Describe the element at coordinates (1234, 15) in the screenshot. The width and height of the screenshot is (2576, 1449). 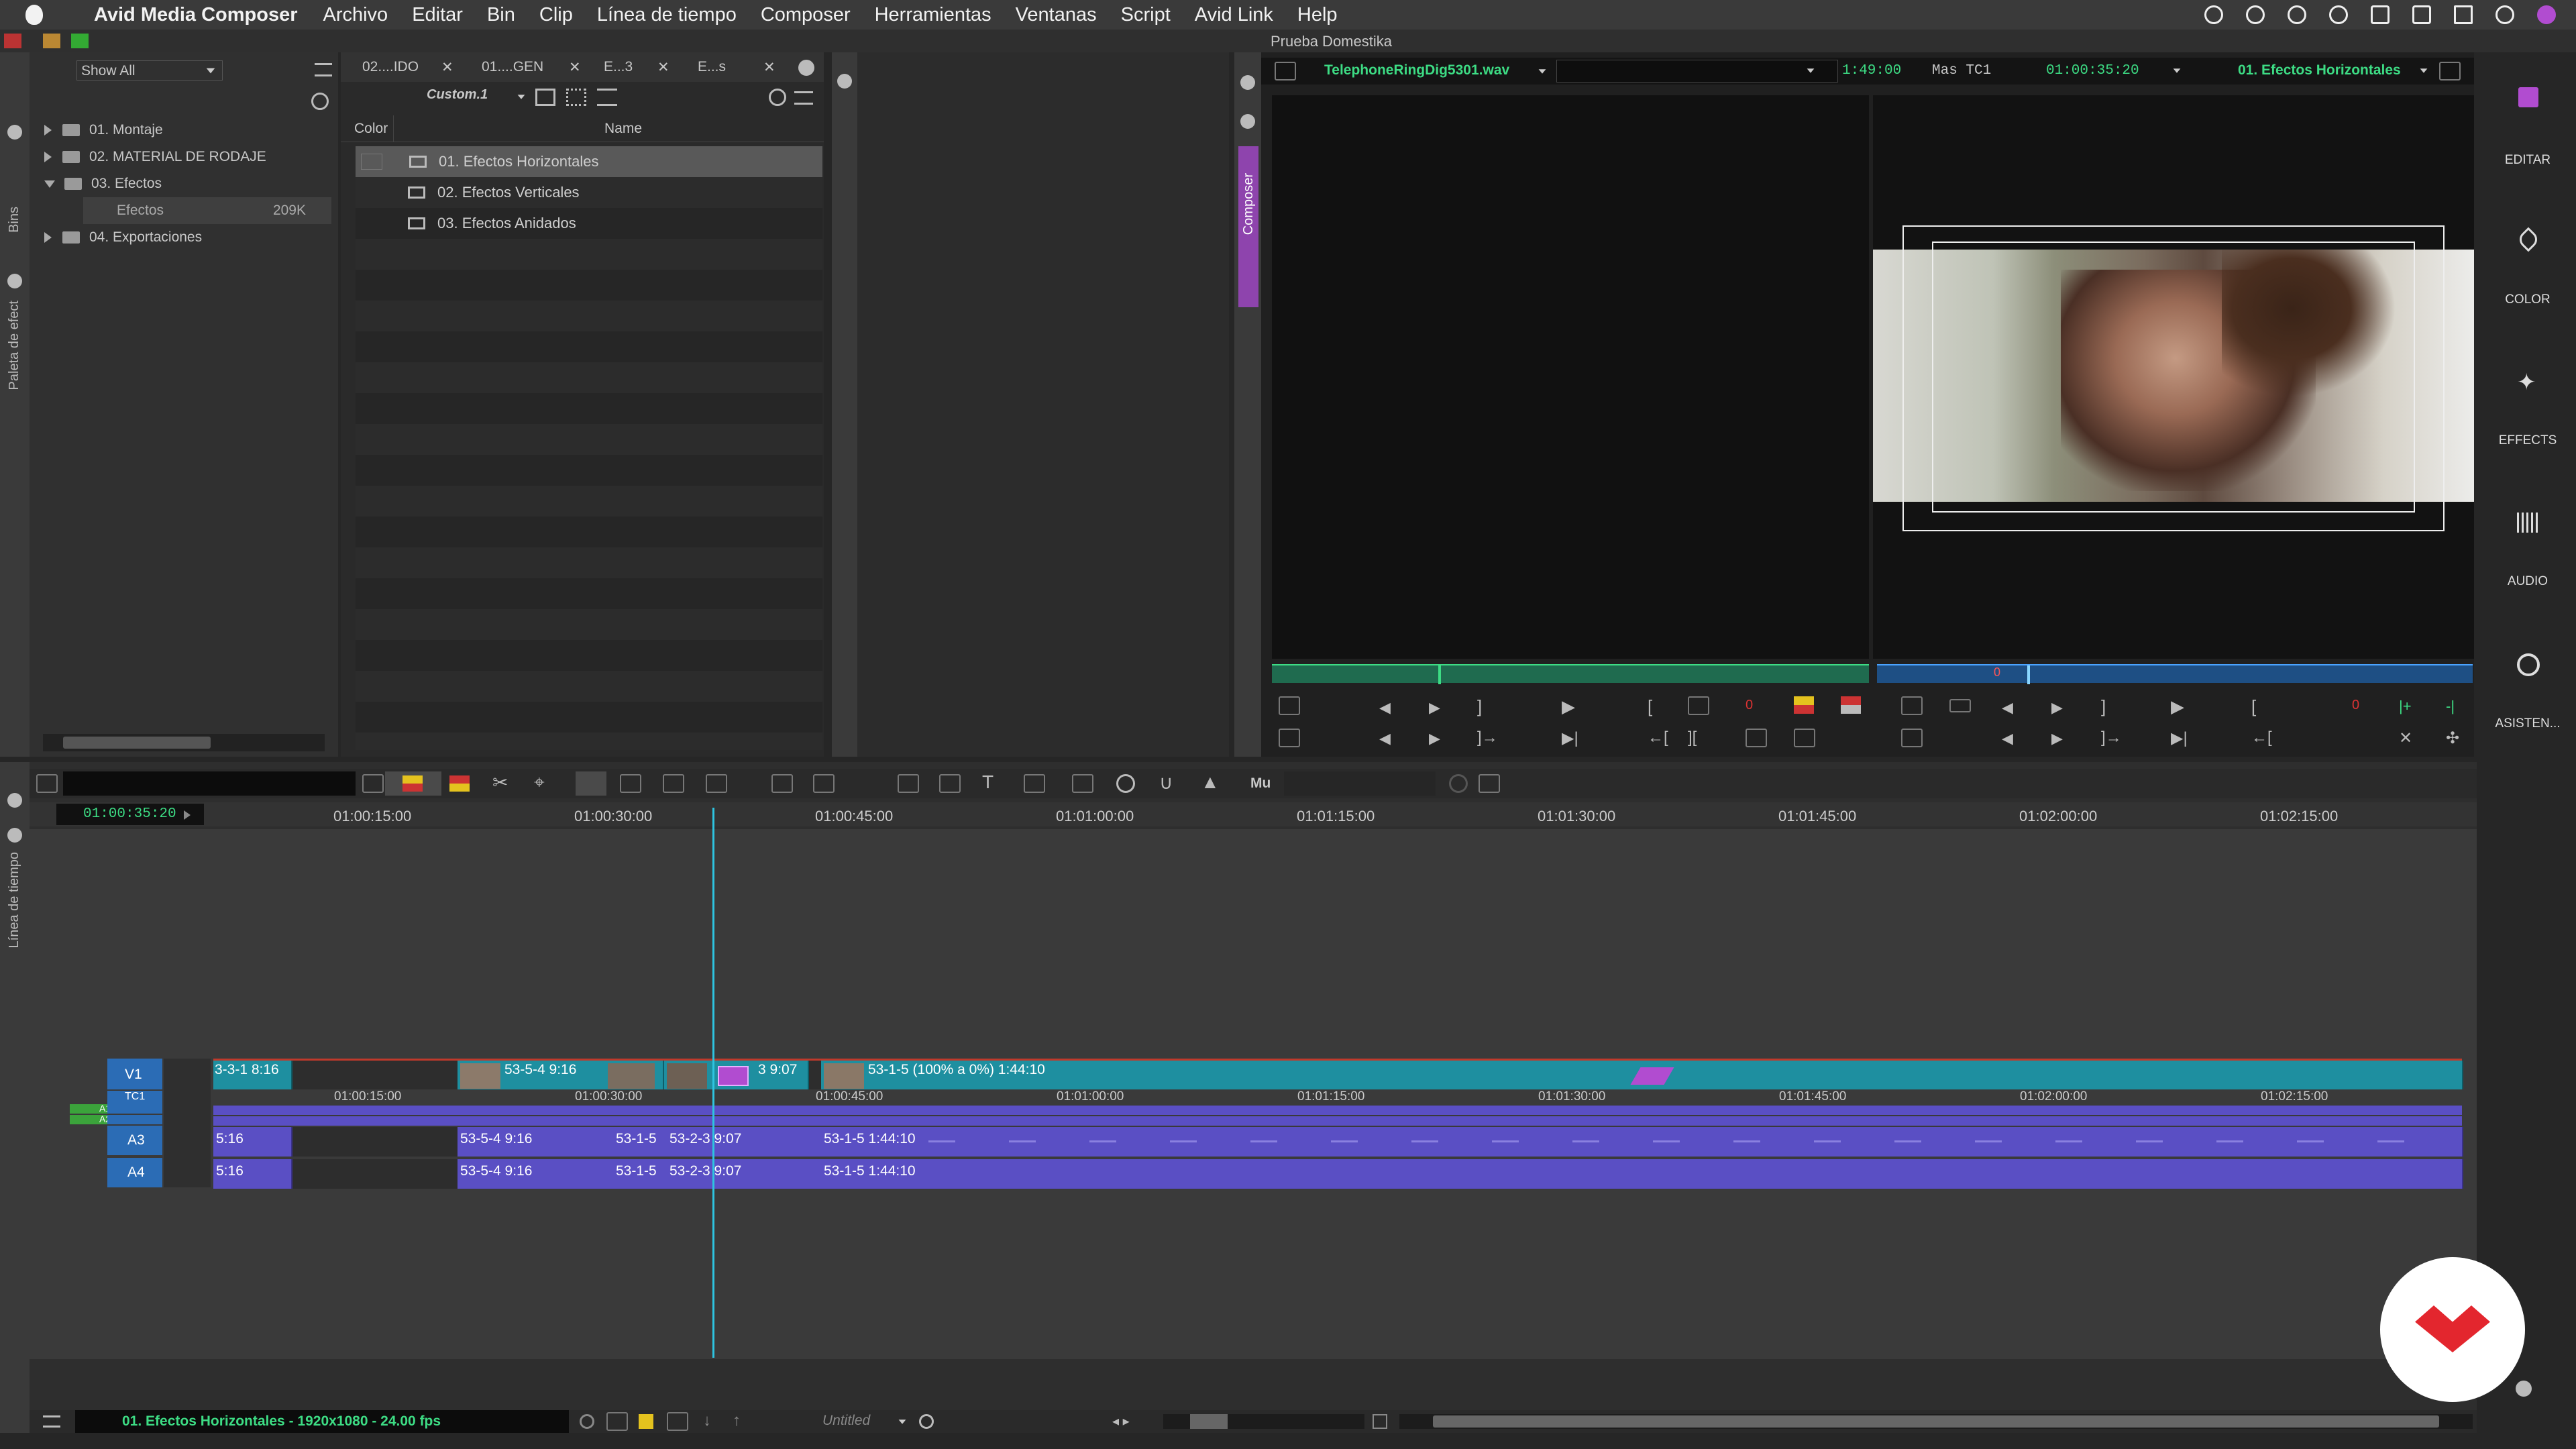
I see `menu-avid-link: Avid Link` at that location.